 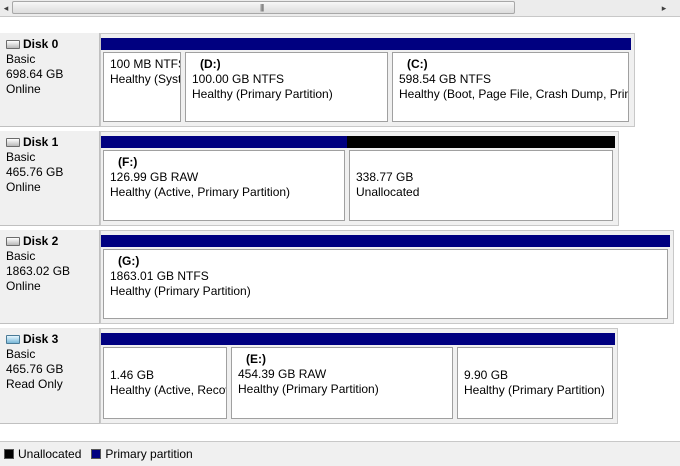 I want to click on partition-size: 9.90 GB, so click(x=486, y=375).